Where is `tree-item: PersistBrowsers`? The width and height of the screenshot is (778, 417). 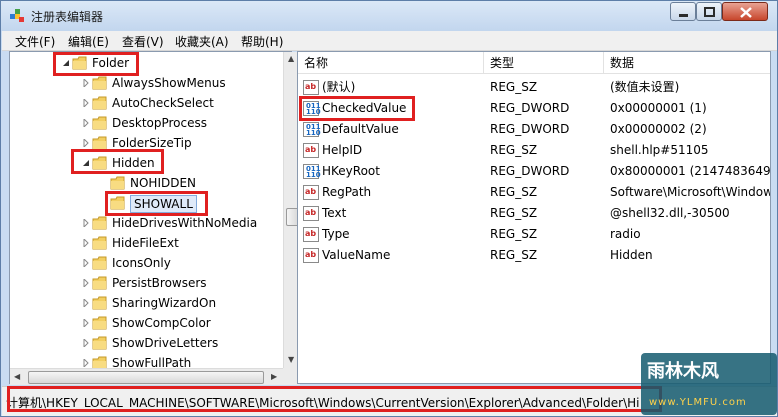
tree-item: PersistBrowsers is located at coordinates (146, 283).